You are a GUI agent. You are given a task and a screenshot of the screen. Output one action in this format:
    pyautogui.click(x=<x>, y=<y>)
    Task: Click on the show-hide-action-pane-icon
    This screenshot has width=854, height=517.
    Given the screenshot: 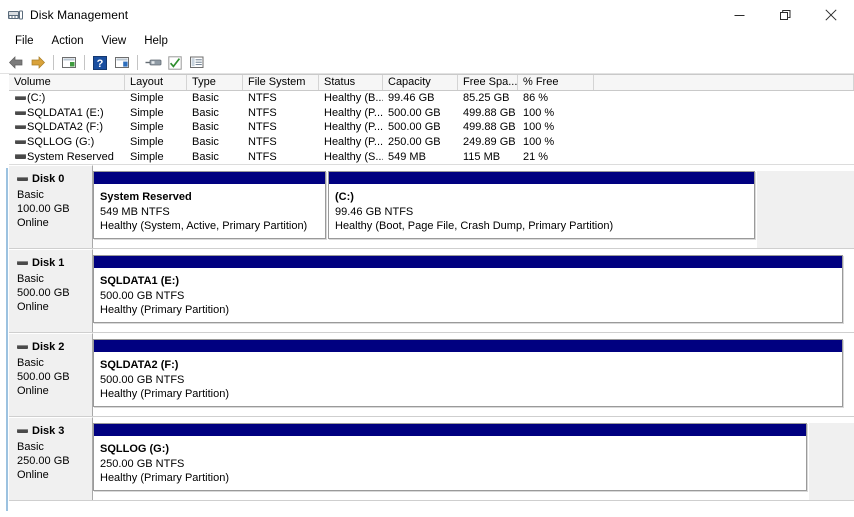 What is the action you would take?
    pyautogui.click(x=122, y=63)
    